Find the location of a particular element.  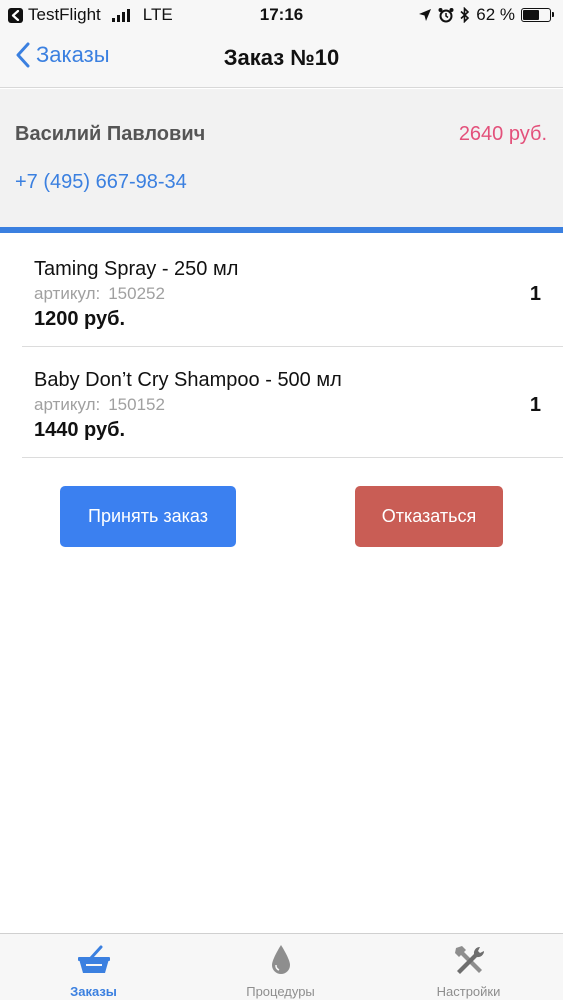

tab-procedures-label: Процедуры is located at coordinates (280, 991).